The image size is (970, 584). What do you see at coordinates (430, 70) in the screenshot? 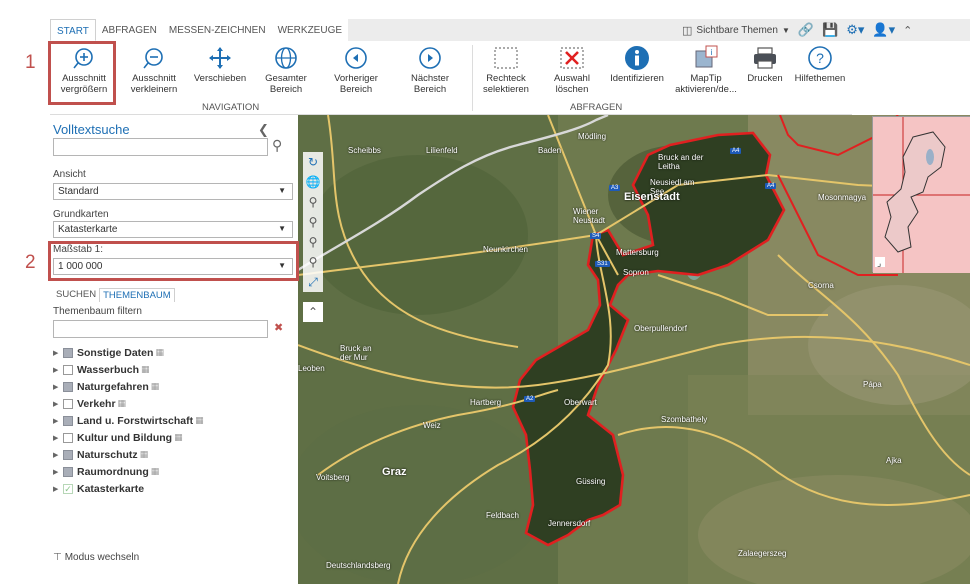
I see `next-extent-button: Nächster Bereich` at bounding box center [430, 70].